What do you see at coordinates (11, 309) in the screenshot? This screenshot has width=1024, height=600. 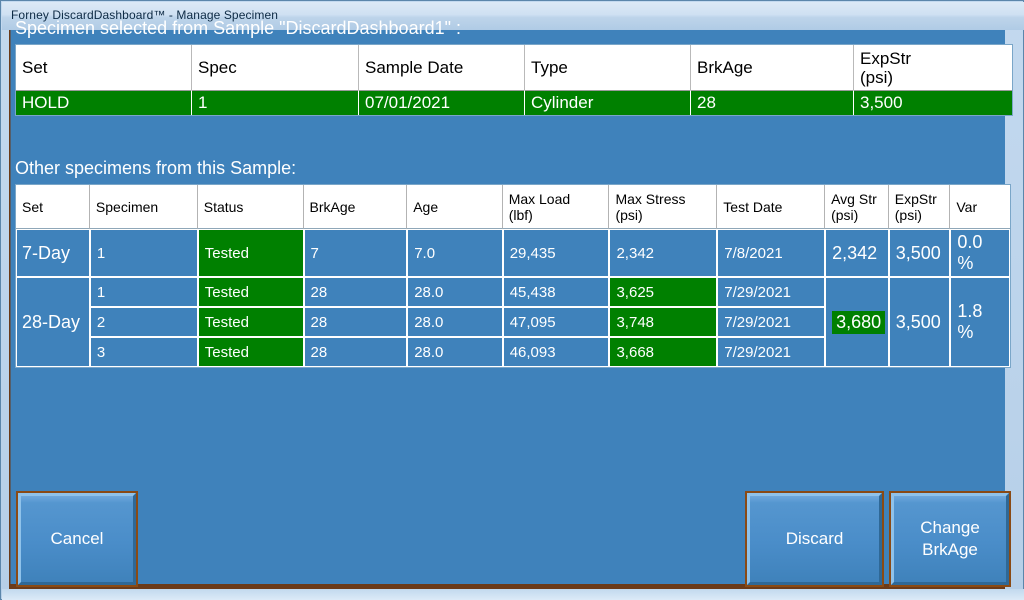 I see `frame-left-bevel` at bounding box center [11, 309].